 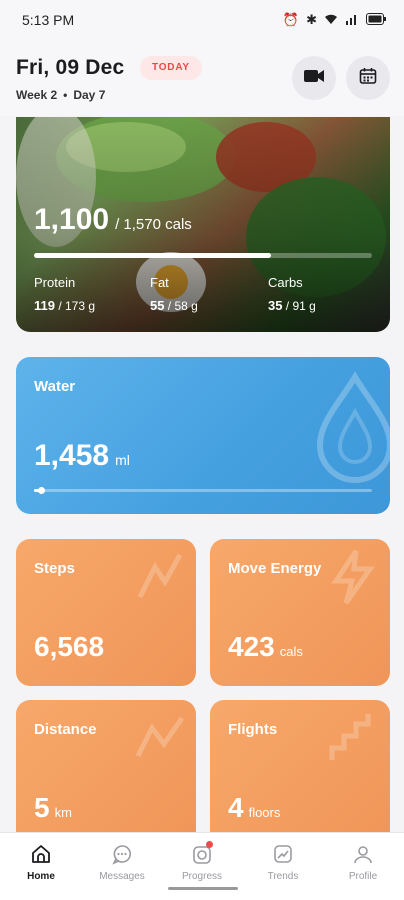 I want to click on macro-carbs: Carbs 35 / 91 g, so click(x=292, y=294).